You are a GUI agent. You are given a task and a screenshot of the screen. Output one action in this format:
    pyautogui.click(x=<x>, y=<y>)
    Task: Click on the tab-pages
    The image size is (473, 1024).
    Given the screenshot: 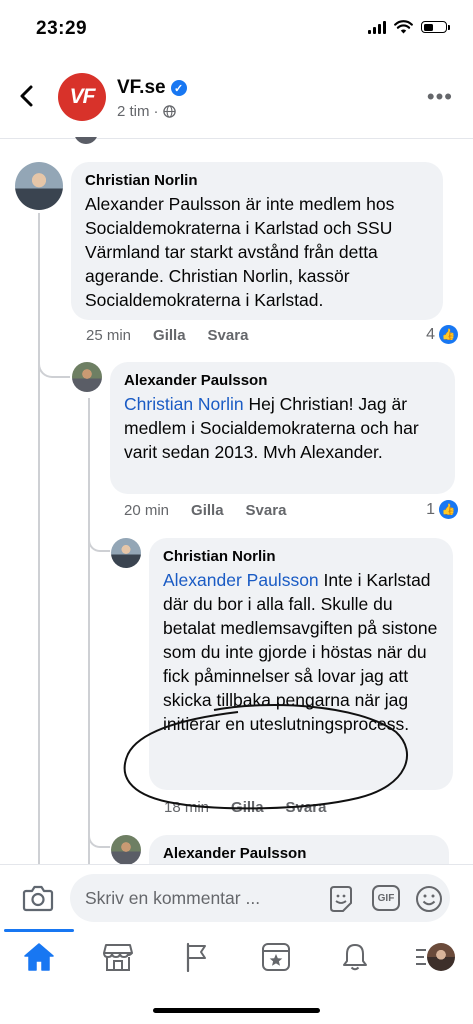 What is the action you would take?
    pyautogui.click(x=197, y=957)
    